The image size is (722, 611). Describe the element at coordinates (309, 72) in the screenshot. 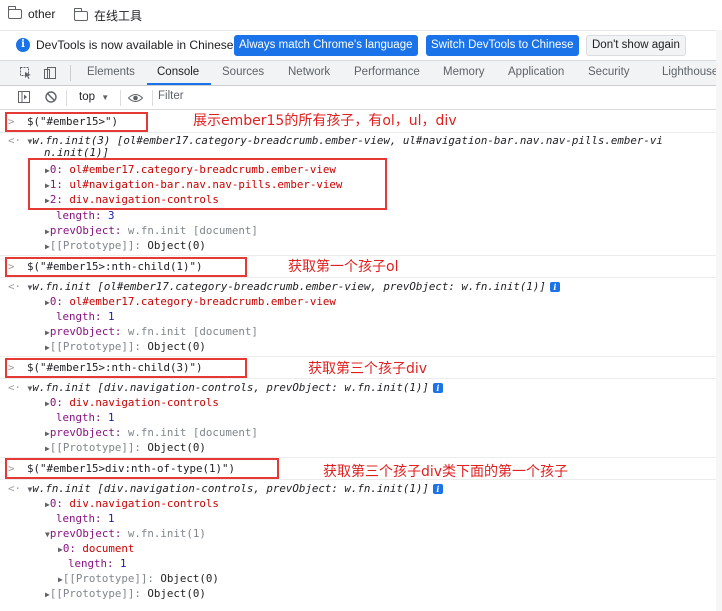

I see `tab-network: Network` at that location.